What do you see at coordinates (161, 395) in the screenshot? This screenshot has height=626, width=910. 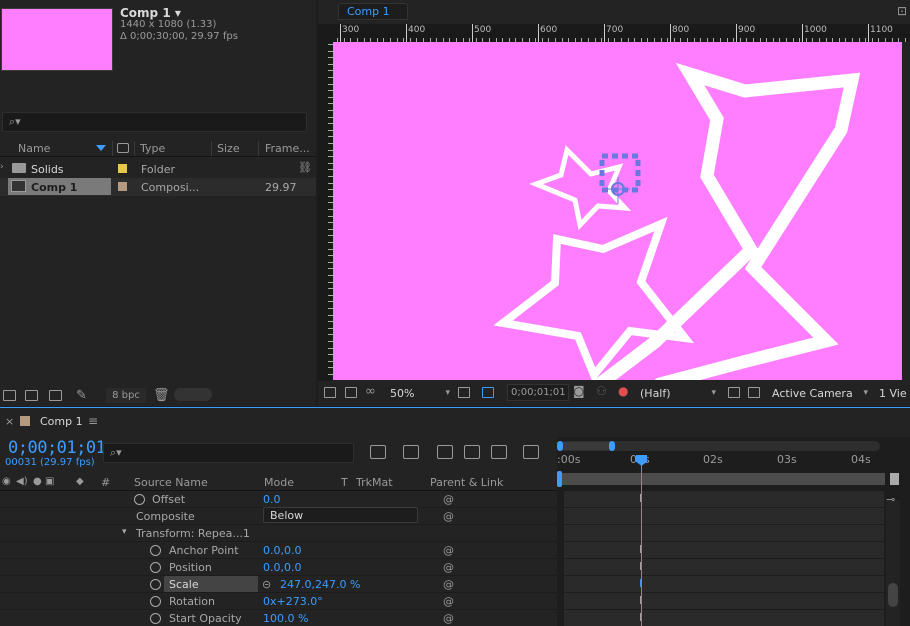 I see `trash-icon: 🗑` at bounding box center [161, 395].